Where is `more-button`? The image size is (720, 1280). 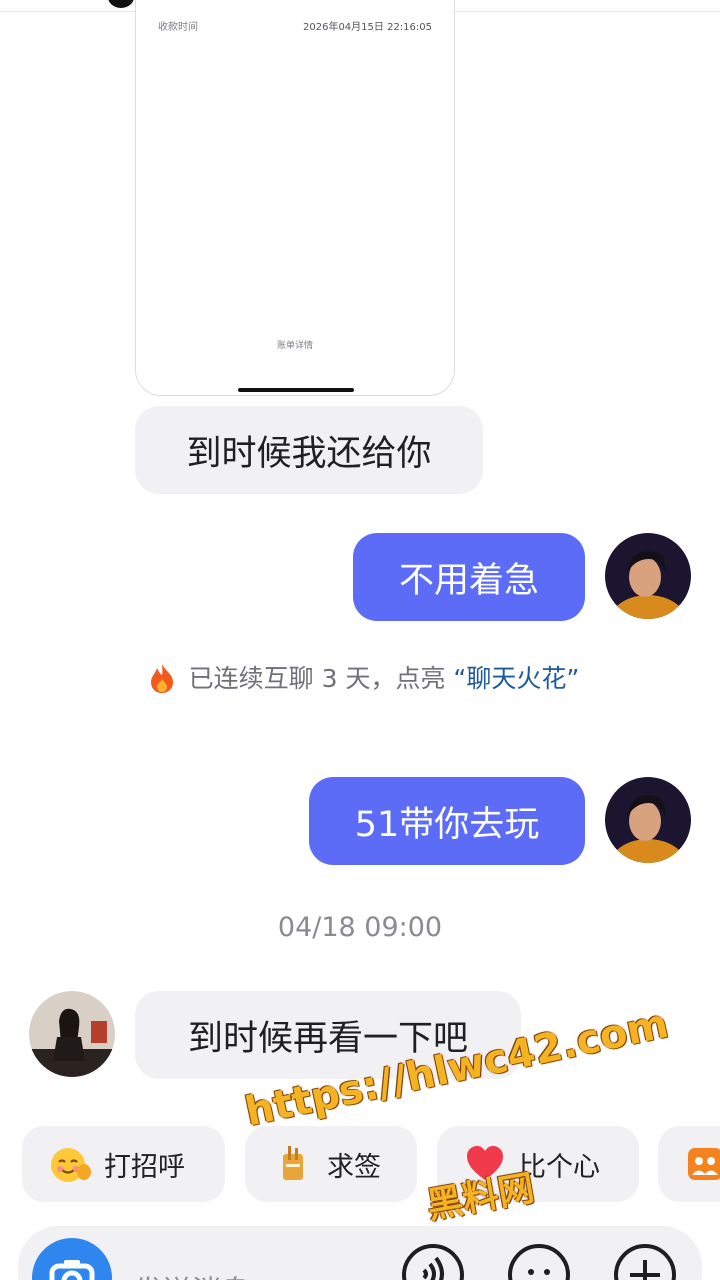 more-button is located at coordinates (645, 1262).